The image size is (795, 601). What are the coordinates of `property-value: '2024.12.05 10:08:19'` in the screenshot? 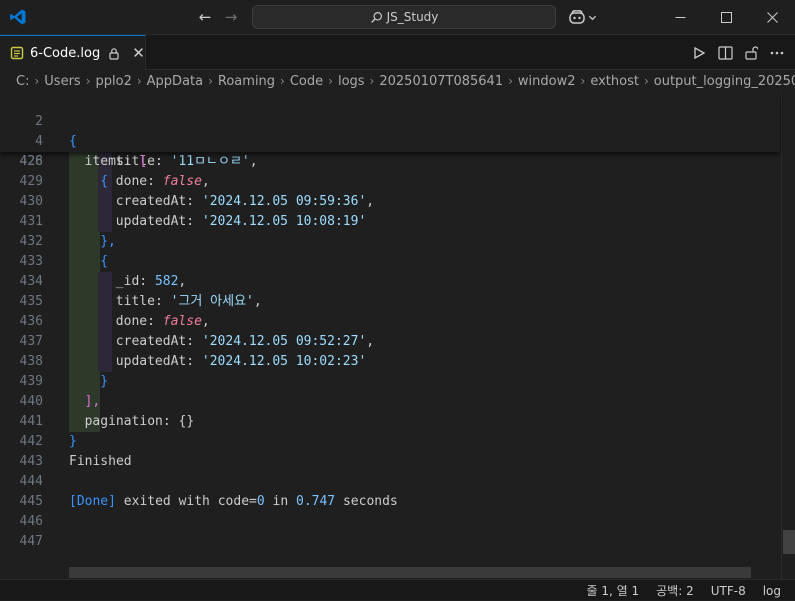 It's located at (284, 221).